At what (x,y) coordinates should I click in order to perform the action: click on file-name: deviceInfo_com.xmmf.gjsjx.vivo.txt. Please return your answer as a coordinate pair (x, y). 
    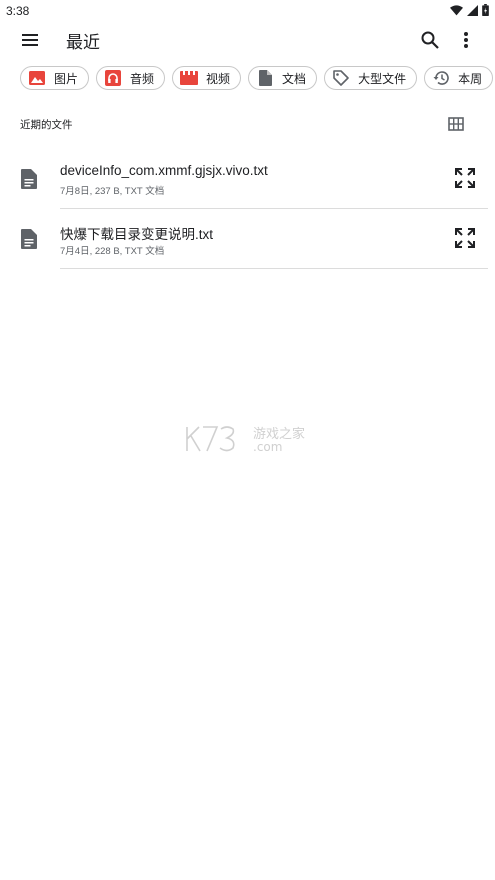
    Looking at the image, I should click on (164, 170).